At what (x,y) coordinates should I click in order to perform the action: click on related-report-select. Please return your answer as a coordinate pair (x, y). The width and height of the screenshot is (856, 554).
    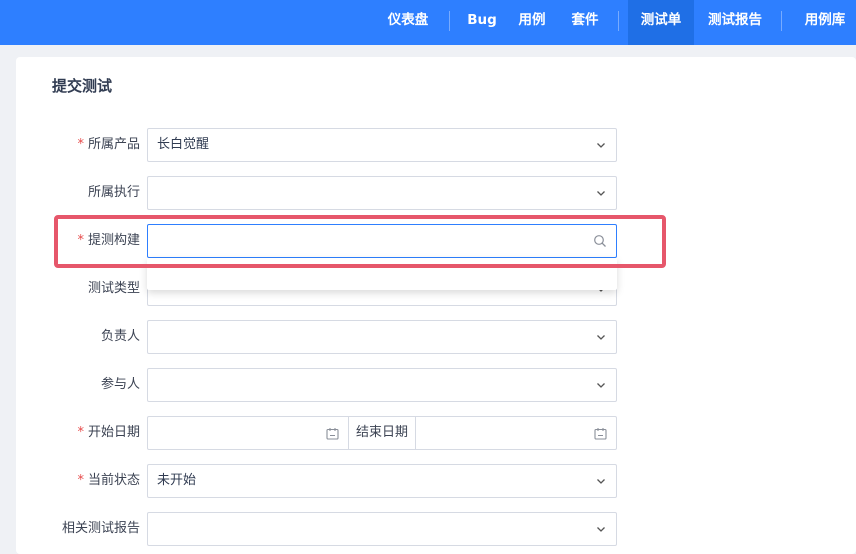
    Looking at the image, I should click on (382, 529).